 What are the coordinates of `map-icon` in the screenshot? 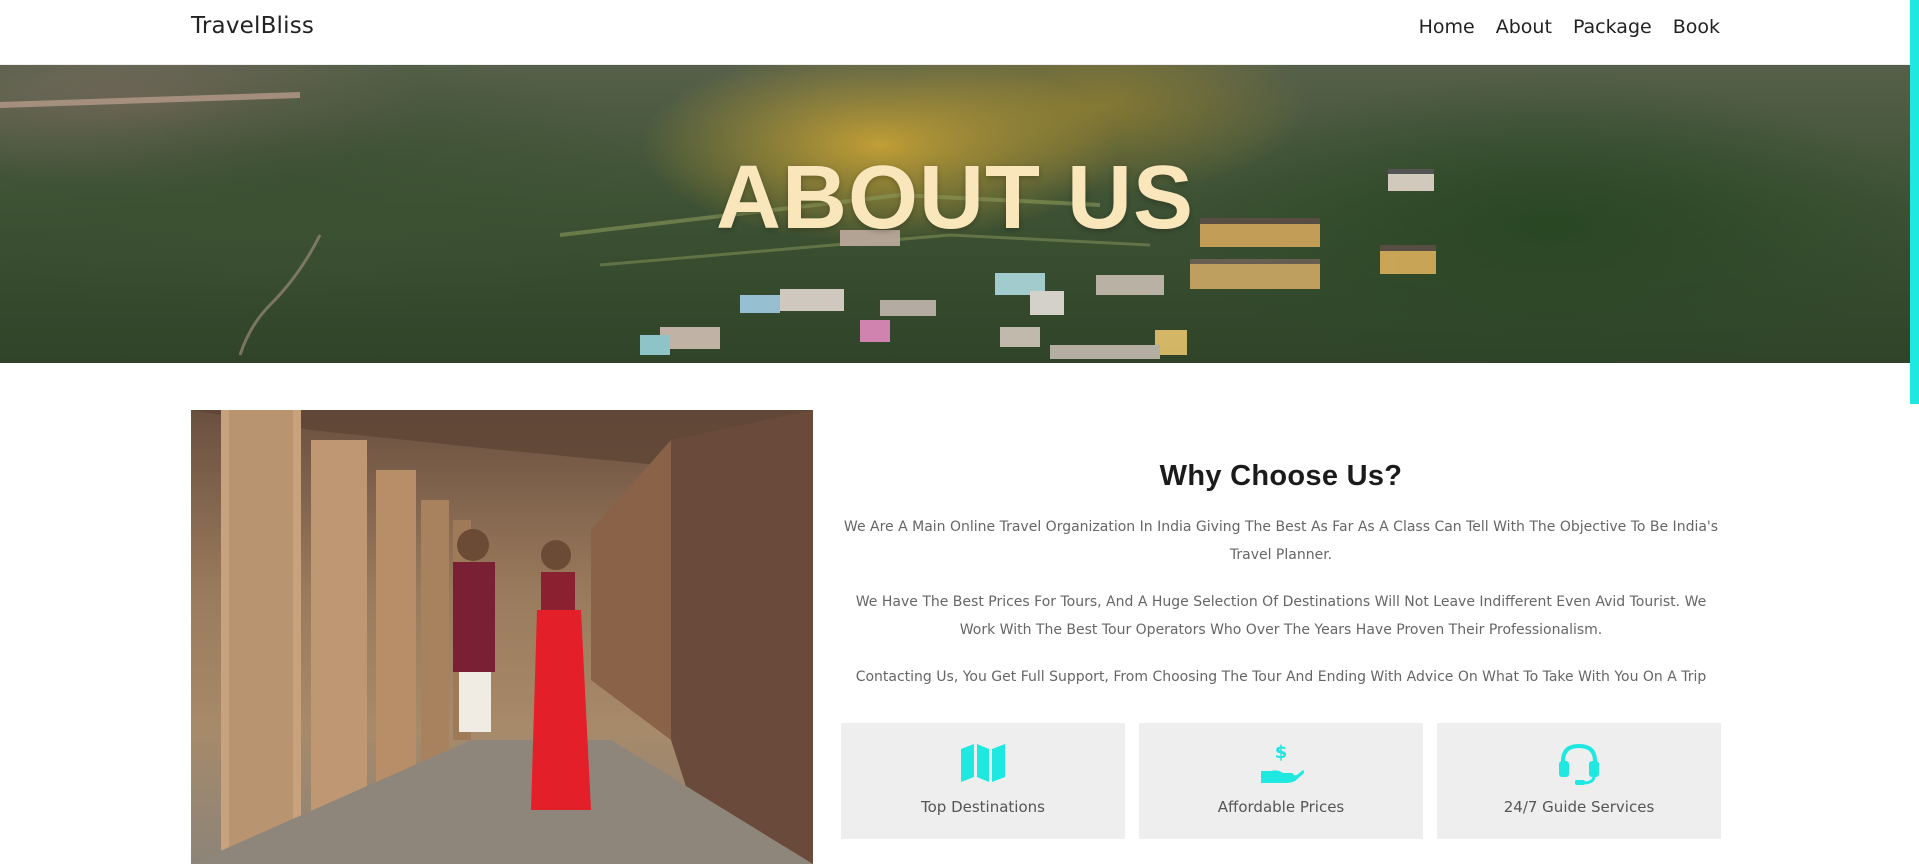 It's located at (983, 763).